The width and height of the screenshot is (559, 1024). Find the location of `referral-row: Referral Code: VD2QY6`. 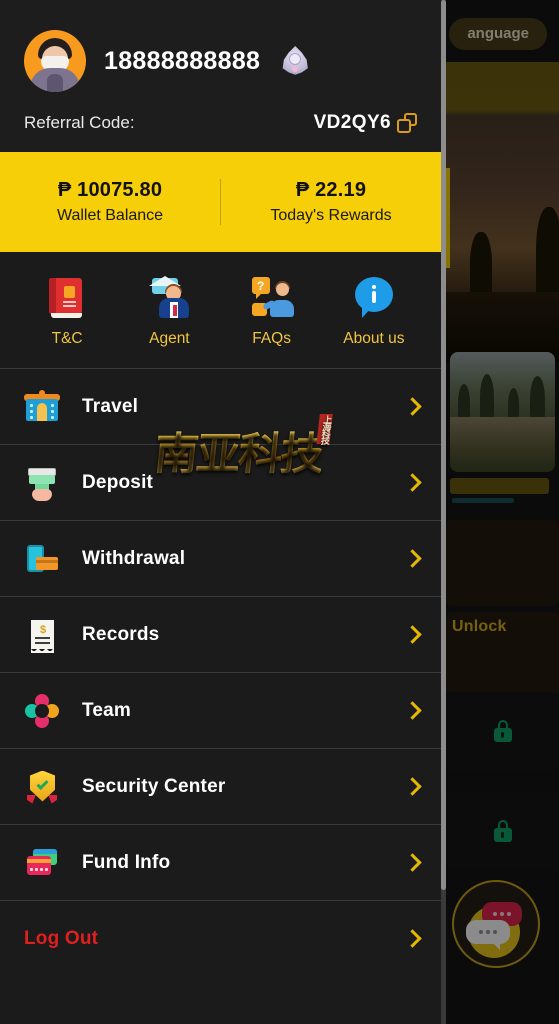

referral-row: Referral Code: VD2QY6 is located at coordinates (220, 123).